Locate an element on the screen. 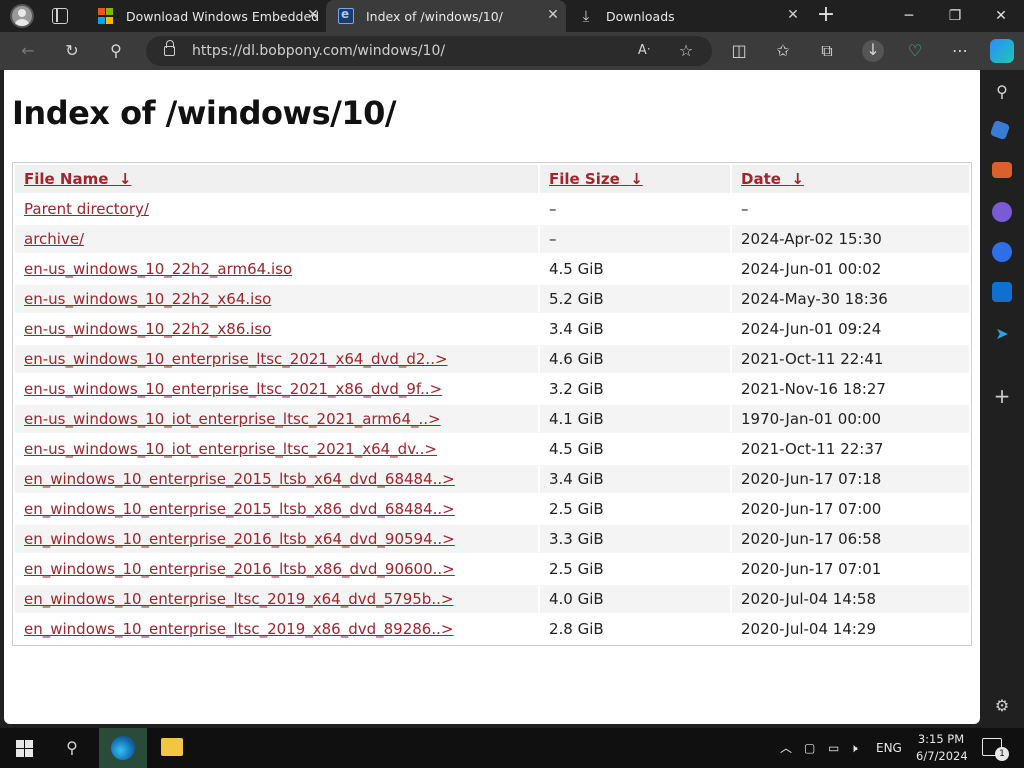 The width and height of the screenshot is (1024, 768). file-size-cell: 3.4 GiB is located at coordinates (635, 479).